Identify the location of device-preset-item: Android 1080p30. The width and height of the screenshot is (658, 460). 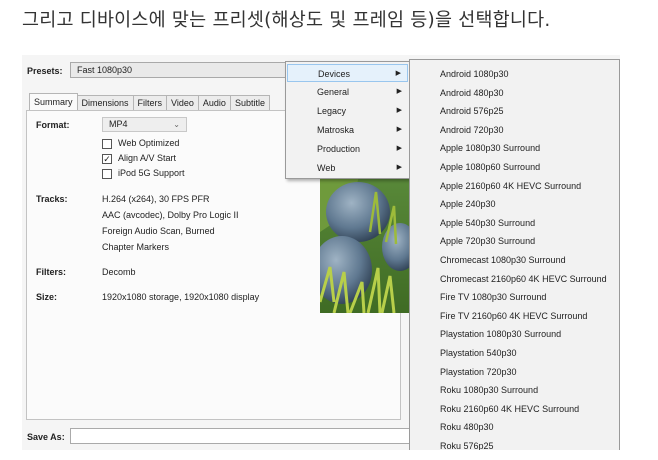
(515, 74).